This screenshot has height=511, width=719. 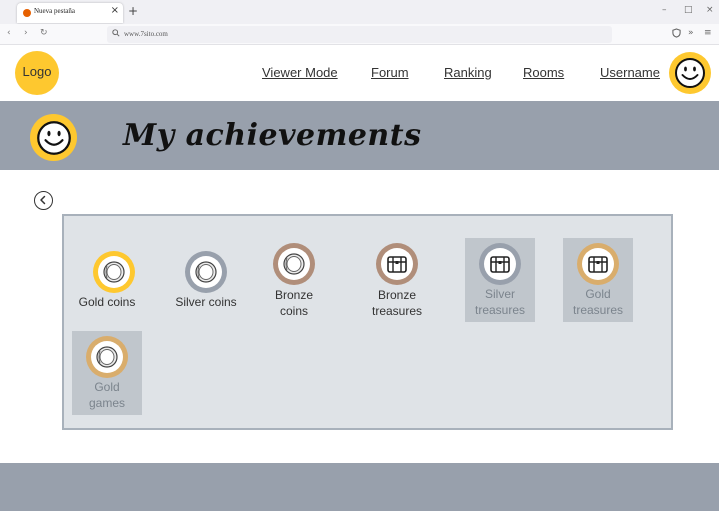 I want to click on maximize-icon: □, so click(x=688, y=10).